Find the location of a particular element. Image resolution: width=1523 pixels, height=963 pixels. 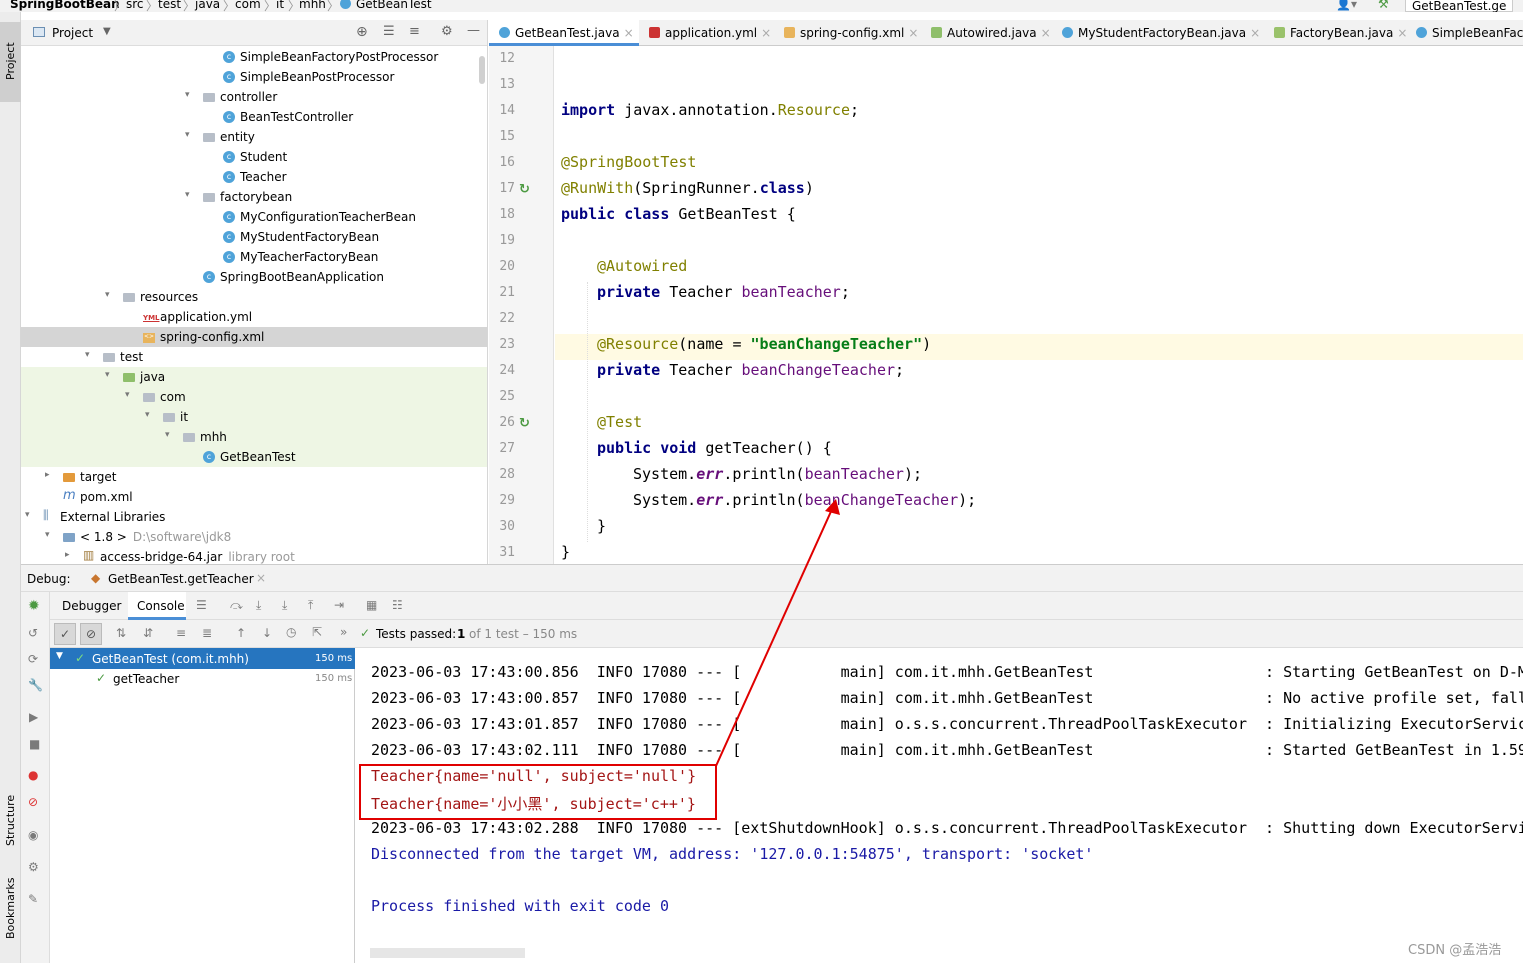

tree-item: ▾ it is located at coordinates (254, 417).